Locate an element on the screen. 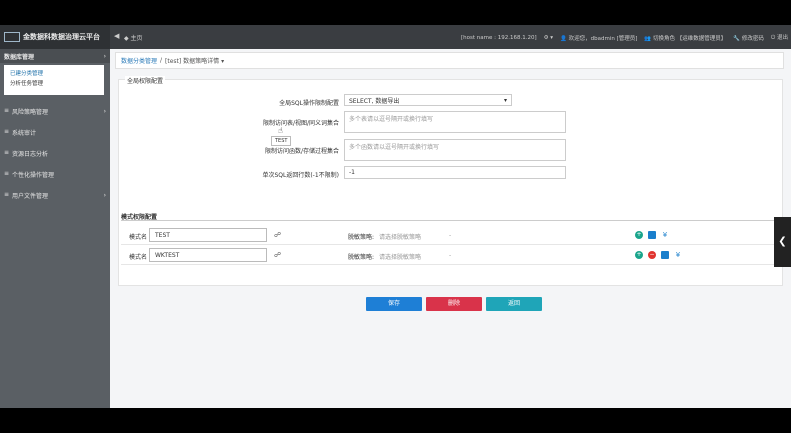 Image resolution: width=791 pixels, height=433 pixels. caret-down-icon: ▾ is located at coordinates (505, 100).